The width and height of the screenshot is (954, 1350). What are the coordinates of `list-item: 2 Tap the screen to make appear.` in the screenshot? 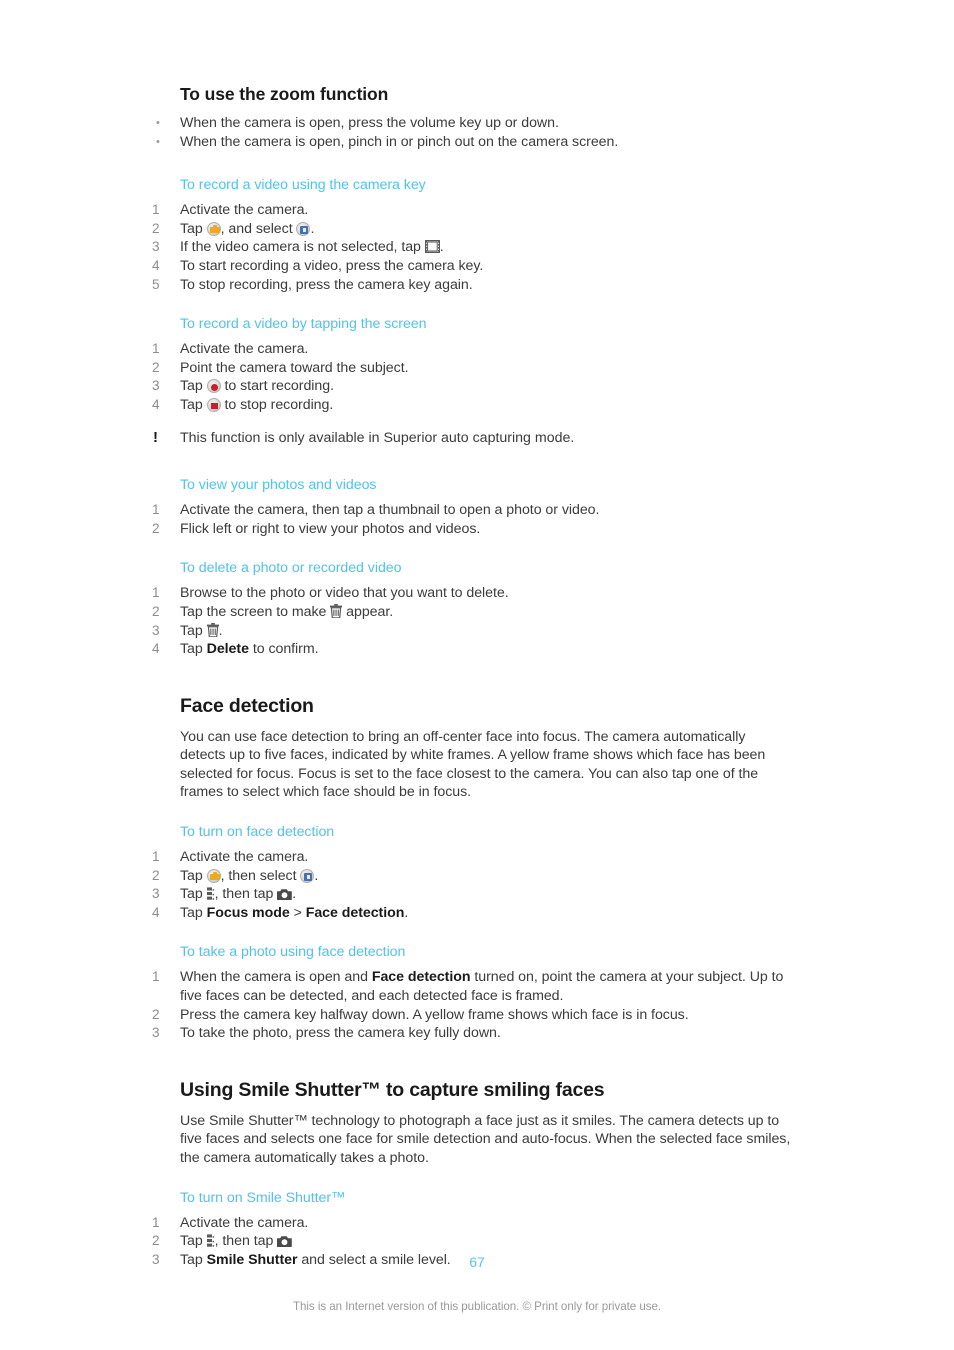 It's located at (472, 612).